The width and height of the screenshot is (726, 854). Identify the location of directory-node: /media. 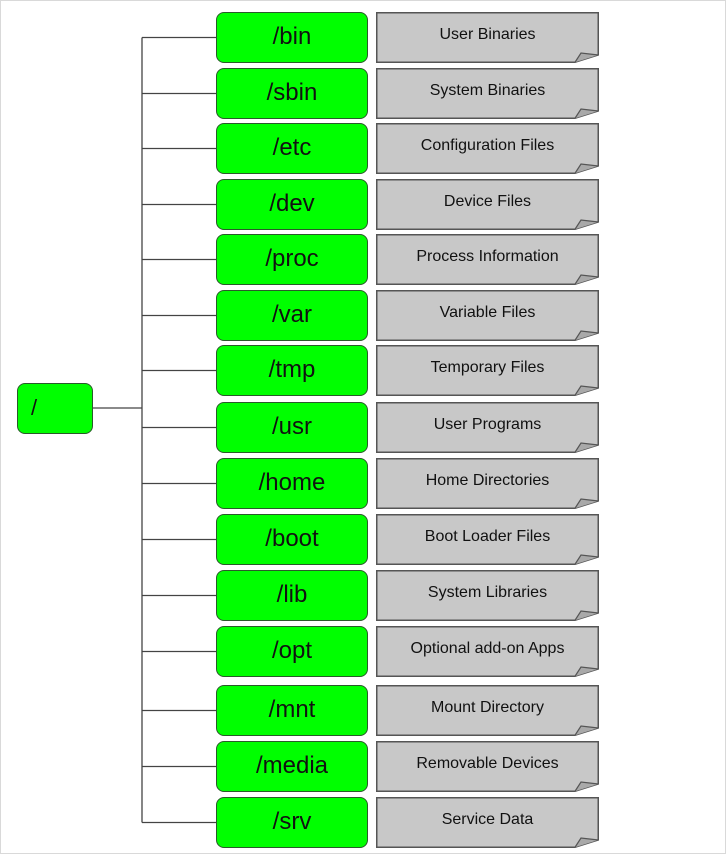
(292, 766).